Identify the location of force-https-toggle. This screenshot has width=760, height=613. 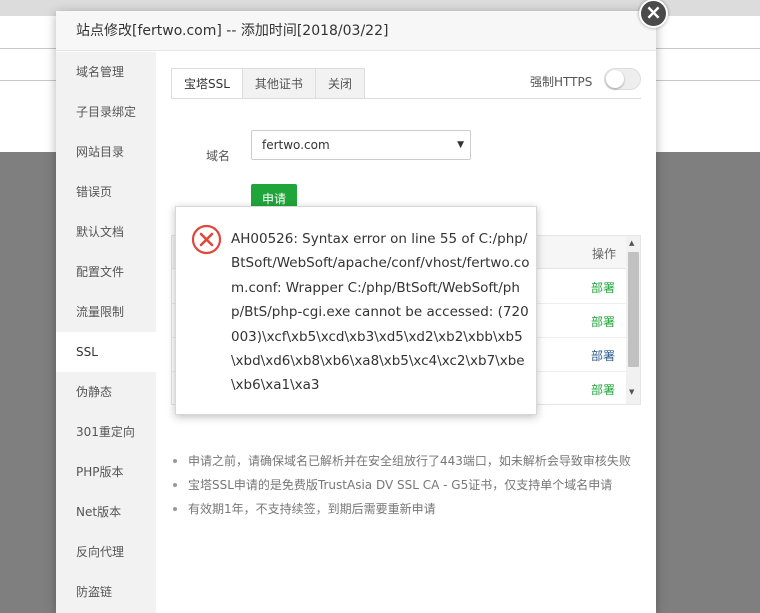
(622, 79).